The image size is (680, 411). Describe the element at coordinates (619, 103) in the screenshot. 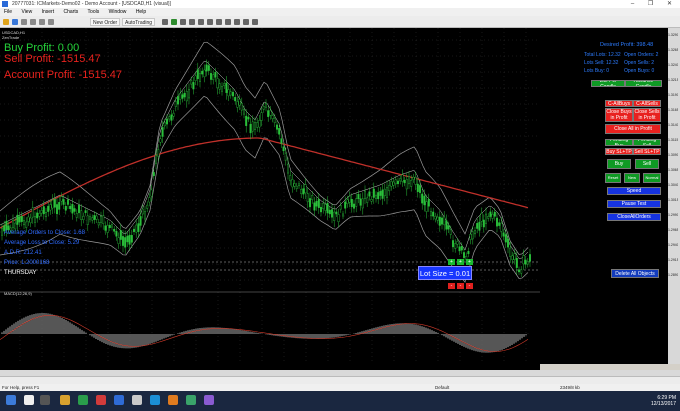

I see `close-all-buys-button: C-AllBuys` at that location.